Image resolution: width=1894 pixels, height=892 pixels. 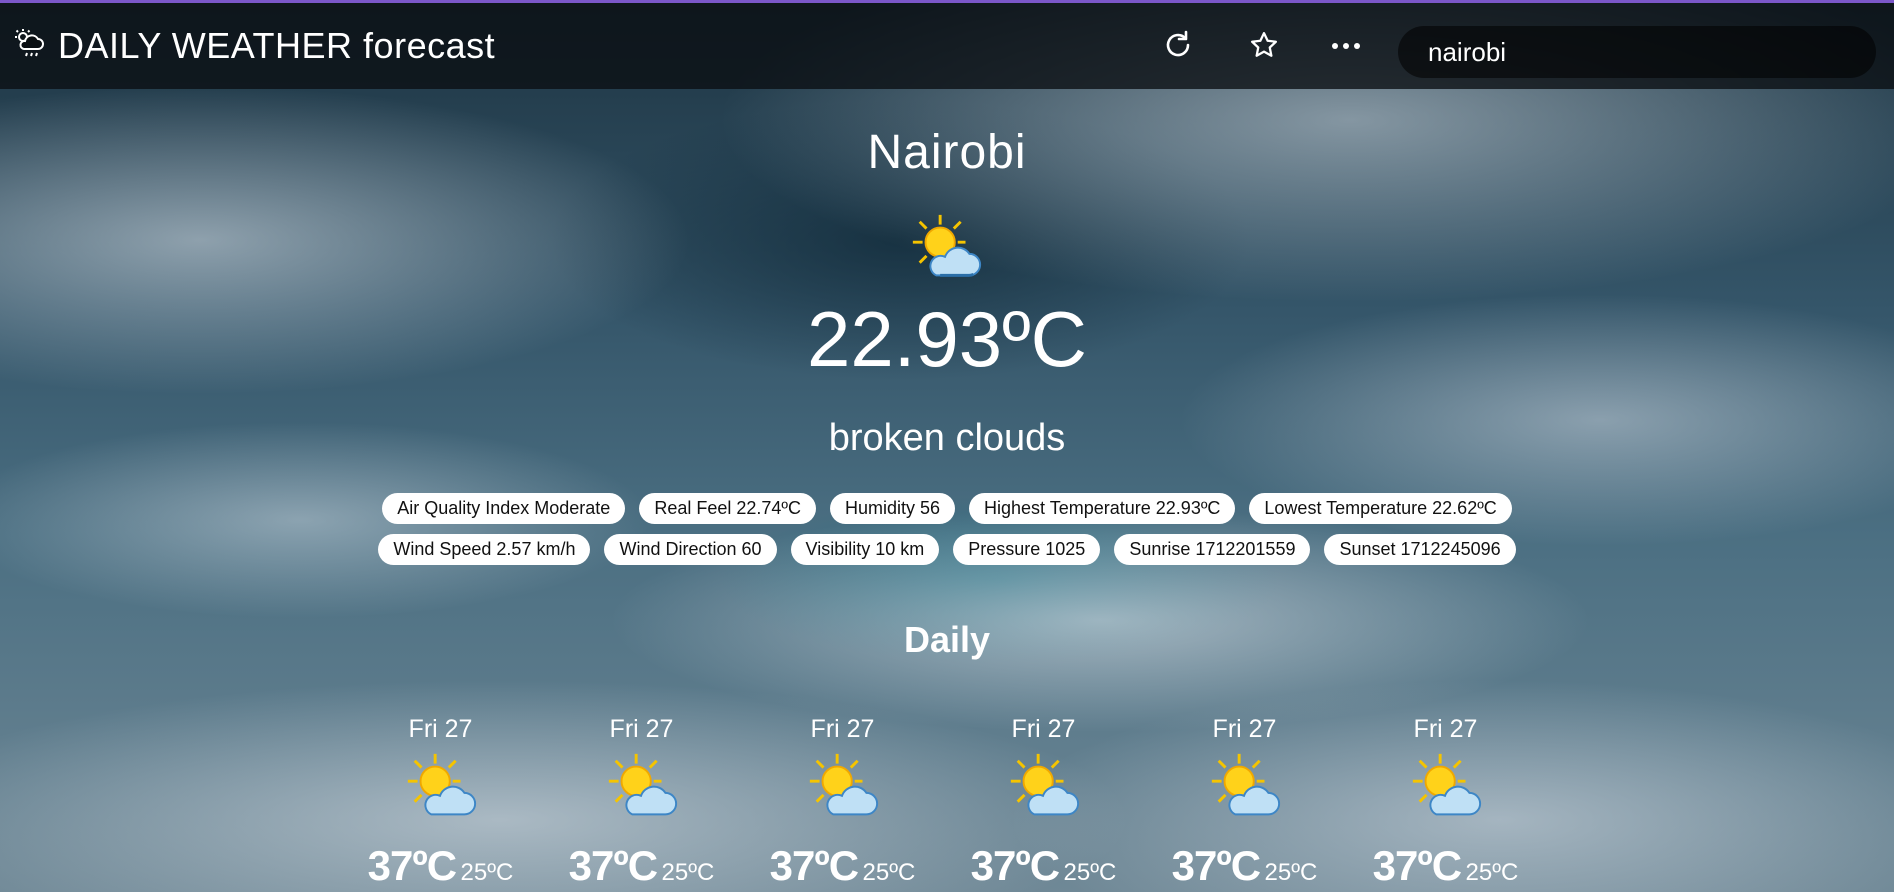 What do you see at coordinates (1212, 549) in the screenshot?
I see `detail-chip-sunrise: Sunrise 1712201559` at bounding box center [1212, 549].